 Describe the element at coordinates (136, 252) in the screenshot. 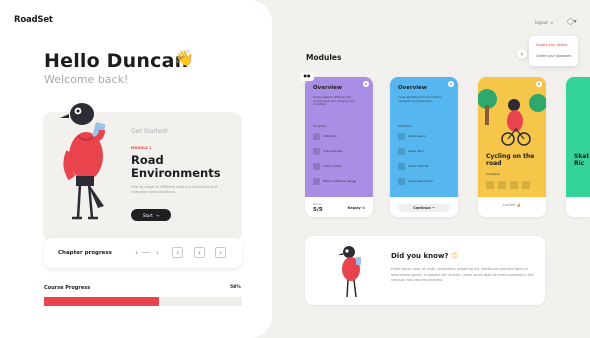

I see `chapter-step-1: 1` at that location.